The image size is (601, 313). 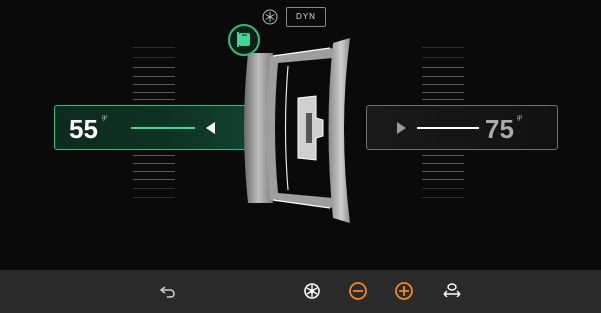 I want to click on bottom-toolbar, so click(x=300, y=291).